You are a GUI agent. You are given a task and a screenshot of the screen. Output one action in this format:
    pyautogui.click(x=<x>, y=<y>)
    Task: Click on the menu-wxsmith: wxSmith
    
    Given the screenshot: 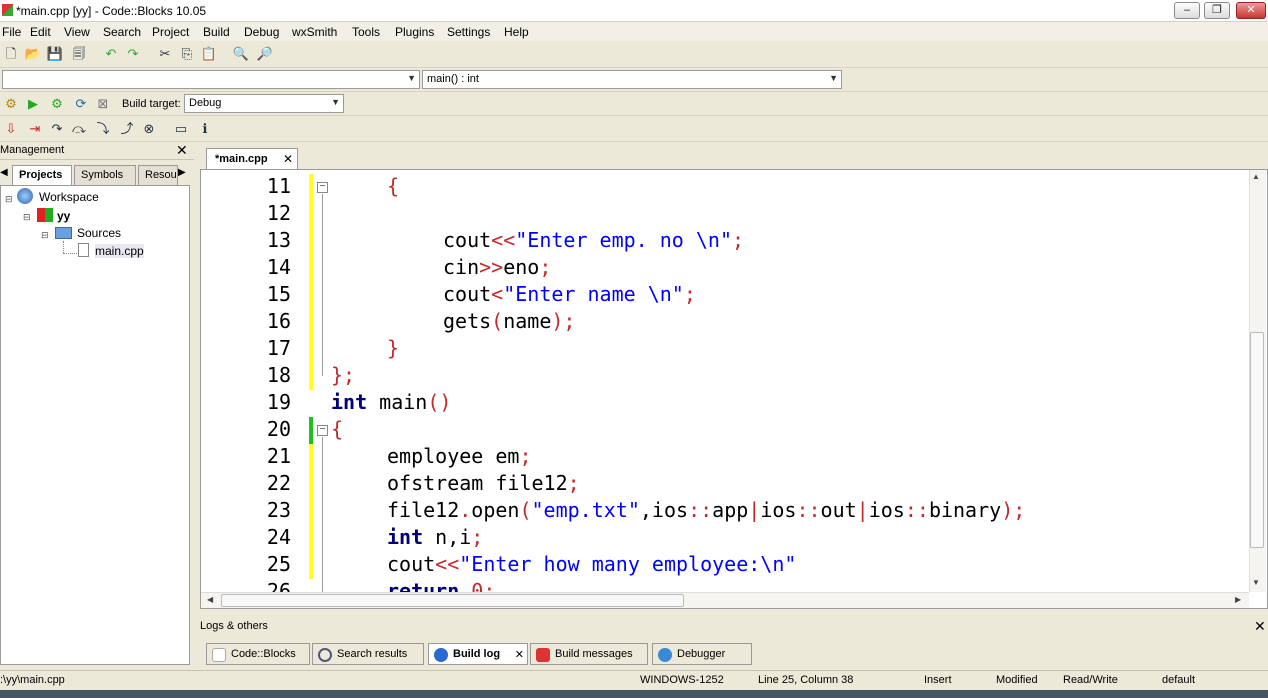 What is the action you would take?
    pyautogui.click(x=314, y=32)
    